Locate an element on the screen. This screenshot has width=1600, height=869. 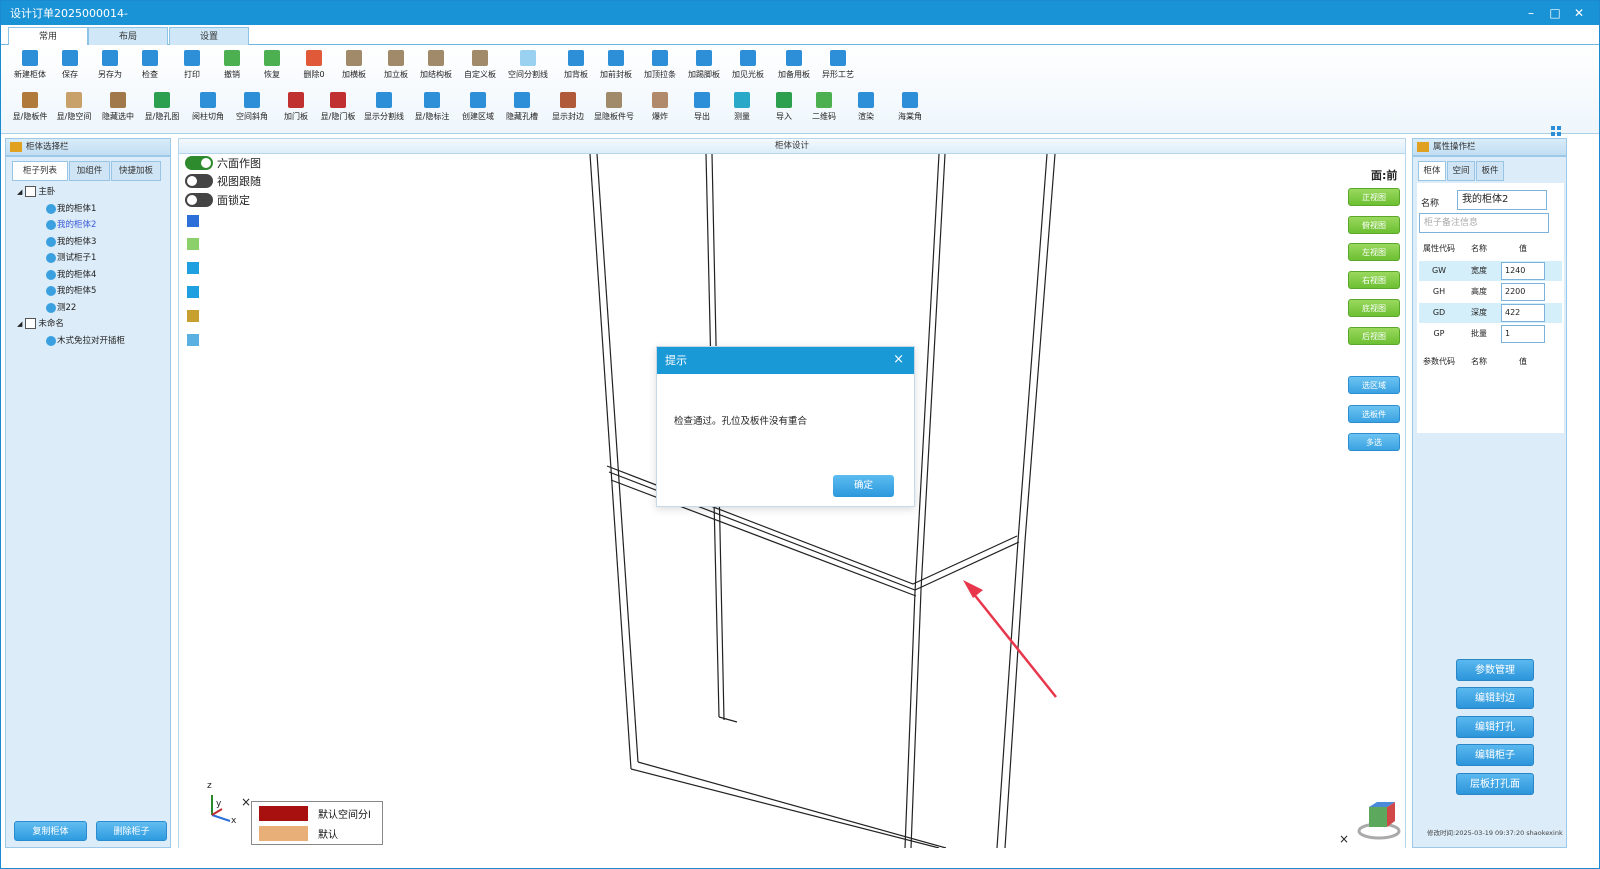
tool-button: 阅柱切角 is located at coordinates (208, 107).